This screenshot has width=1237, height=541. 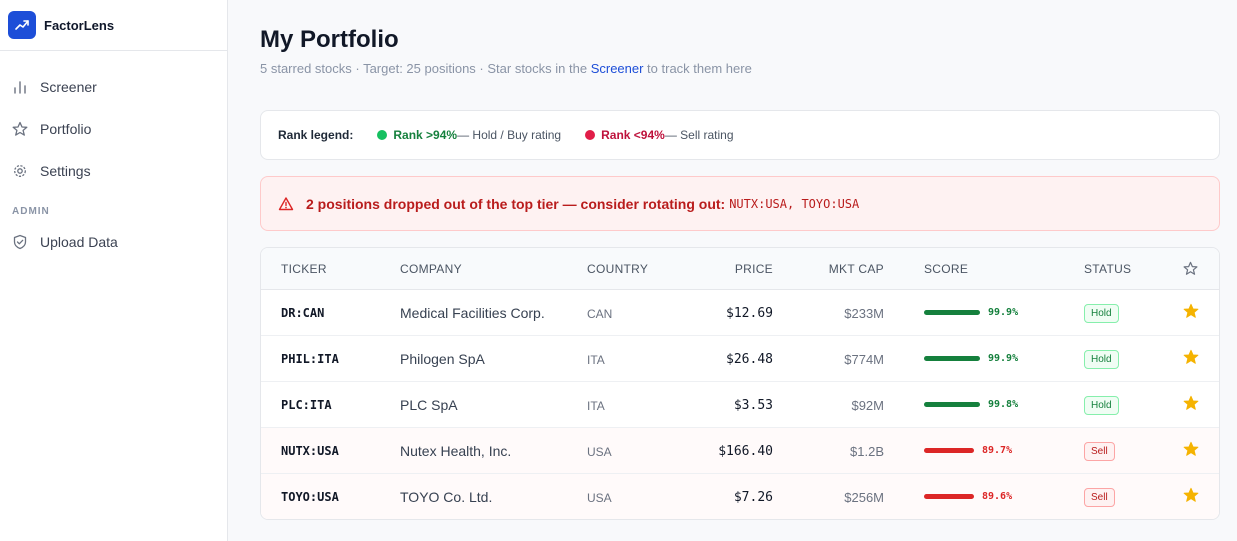 I want to click on mktcap-cell: $233M, so click(x=864, y=313).